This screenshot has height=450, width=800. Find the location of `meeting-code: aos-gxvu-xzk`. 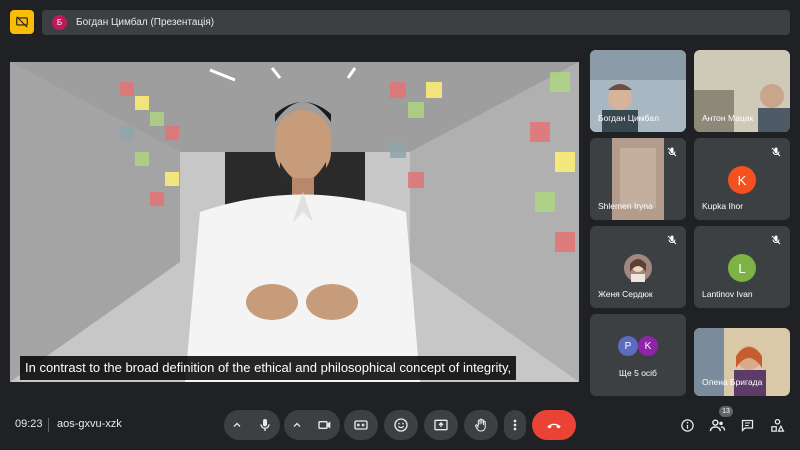

meeting-code: aos-gxvu-xzk is located at coordinates (89, 424).